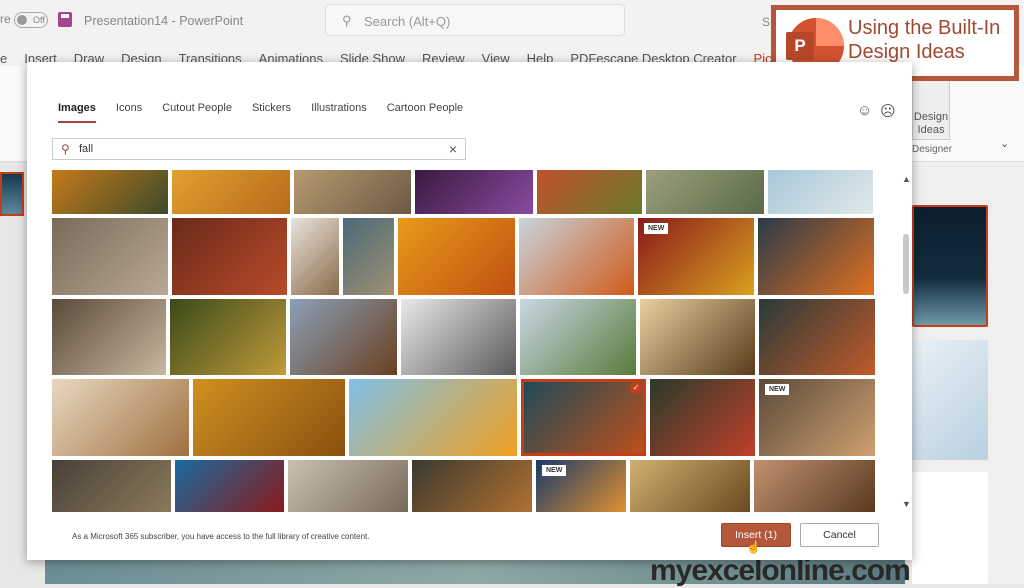 This screenshot has height=588, width=1024. Describe the element at coordinates (839, 535) in the screenshot. I see `cancel-button: Cancel` at that location.